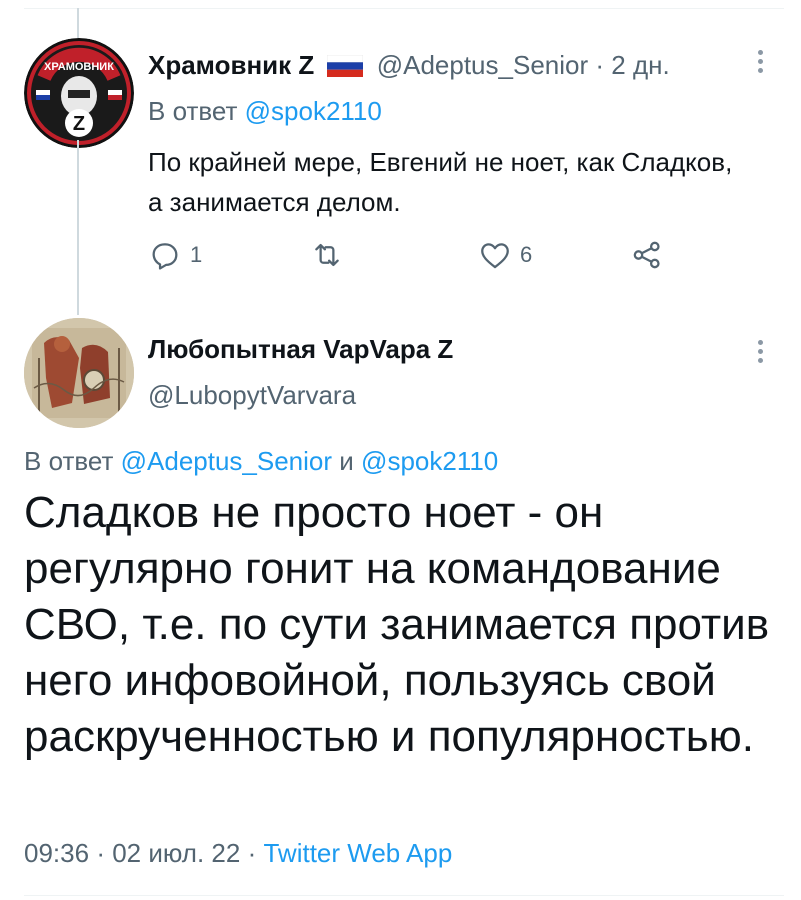 The width and height of the screenshot is (801, 900). Describe the element at coordinates (196, 254) in the screenshot. I see `reply-count: 1` at that location.